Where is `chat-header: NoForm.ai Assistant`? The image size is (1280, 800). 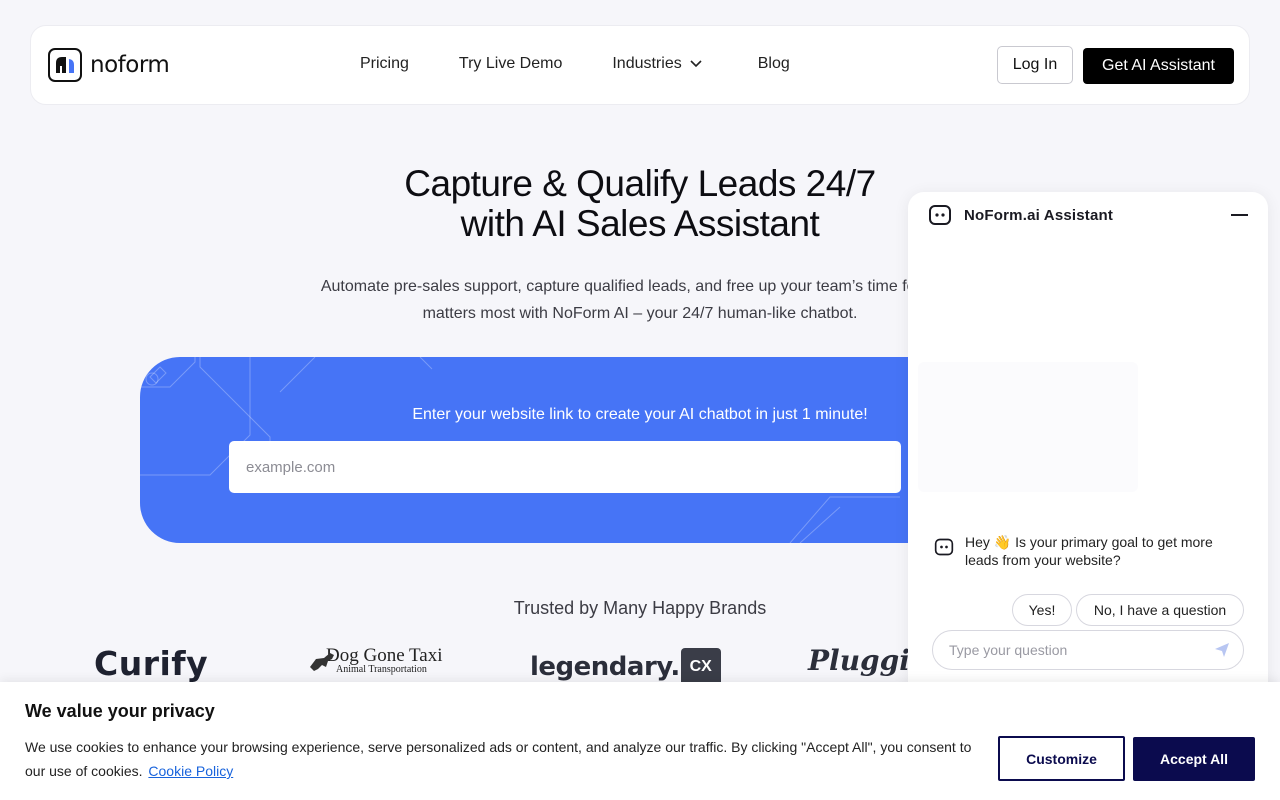 chat-header: NoForm.ai Assistant is located at coordinates (1020, 215).